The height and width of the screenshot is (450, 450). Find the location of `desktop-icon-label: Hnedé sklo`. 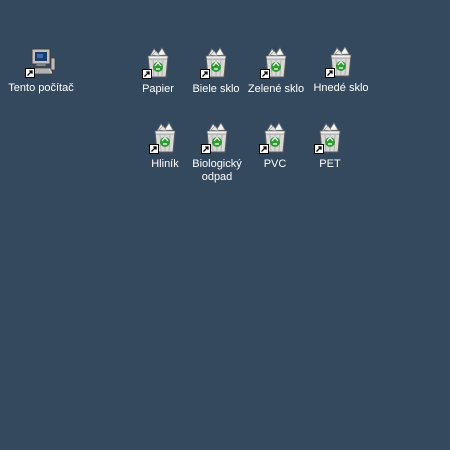

desktop-icon-label: Hnedé sklo is located at coordinates (341, 88).